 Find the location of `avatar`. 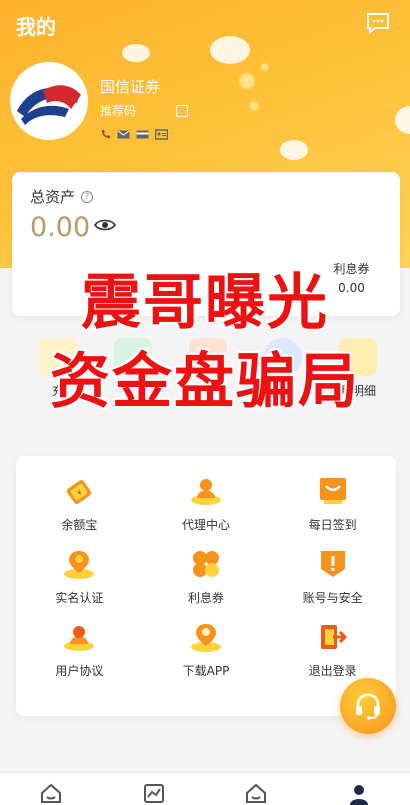

avatar is located at coordinates (49, 101).